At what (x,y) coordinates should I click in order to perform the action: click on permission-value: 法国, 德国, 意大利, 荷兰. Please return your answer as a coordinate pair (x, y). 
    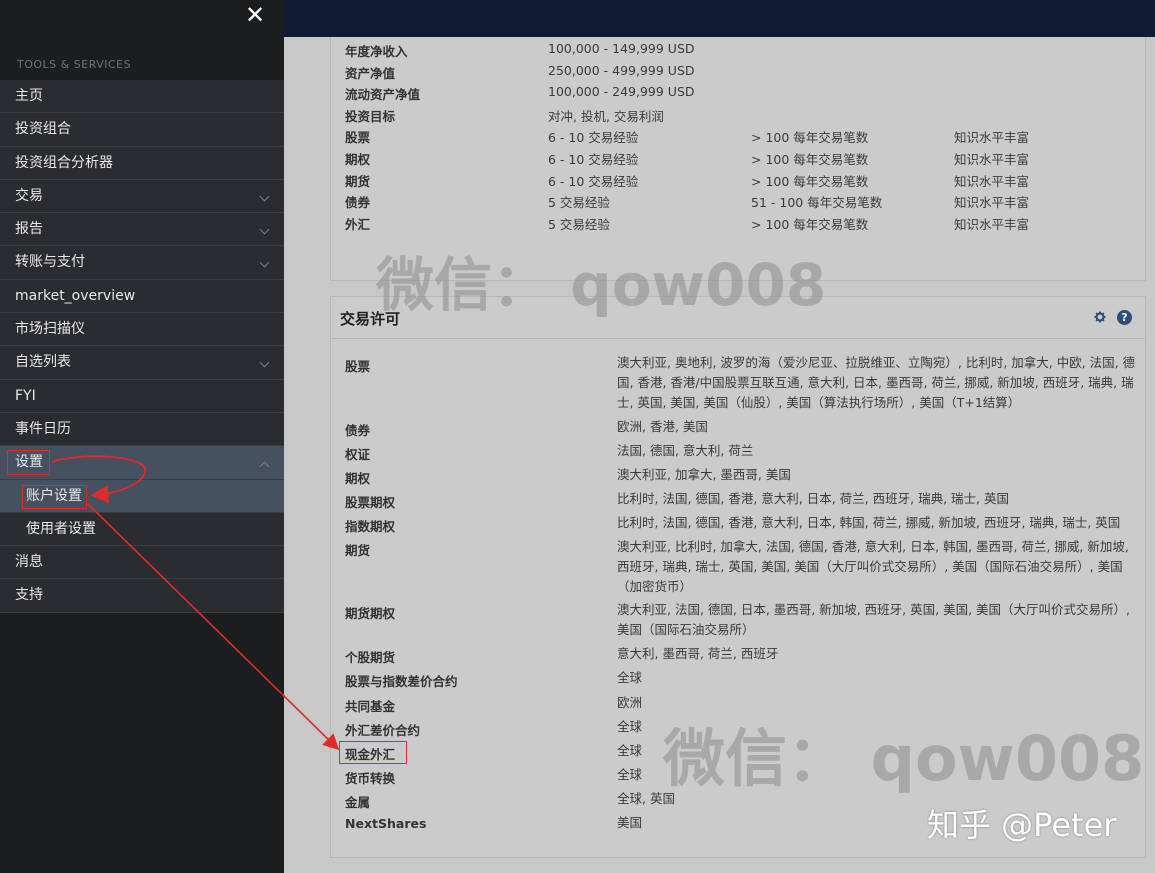
    Looking at the image, I should click on (877, 451).